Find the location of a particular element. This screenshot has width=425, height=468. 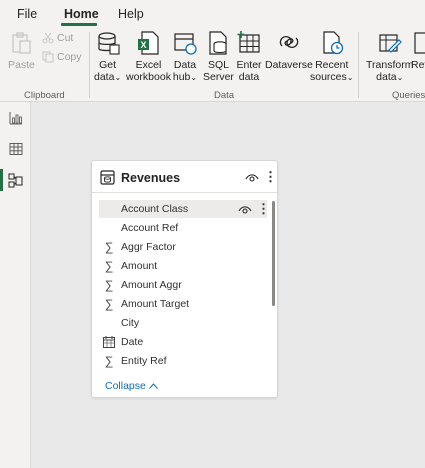

field-row: ∑ Amount is located at coordinates (183, 266).